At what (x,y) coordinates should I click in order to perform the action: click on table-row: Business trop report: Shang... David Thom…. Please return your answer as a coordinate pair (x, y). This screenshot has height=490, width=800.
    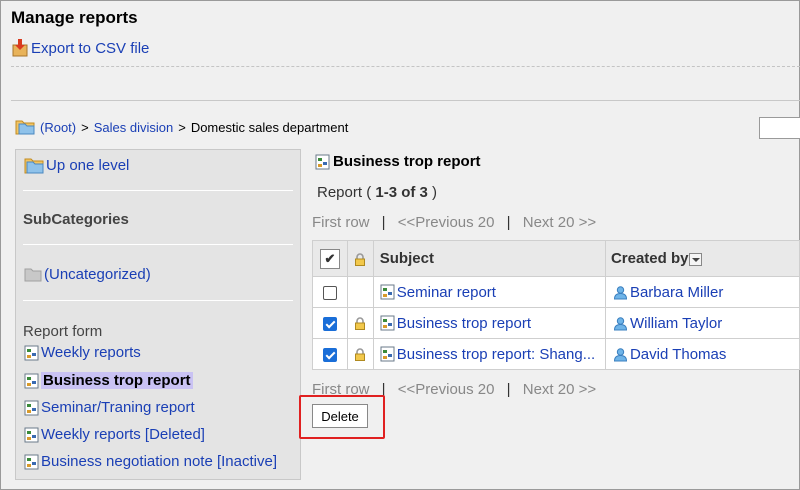
    Looking at the image, I should click on (556, 354).